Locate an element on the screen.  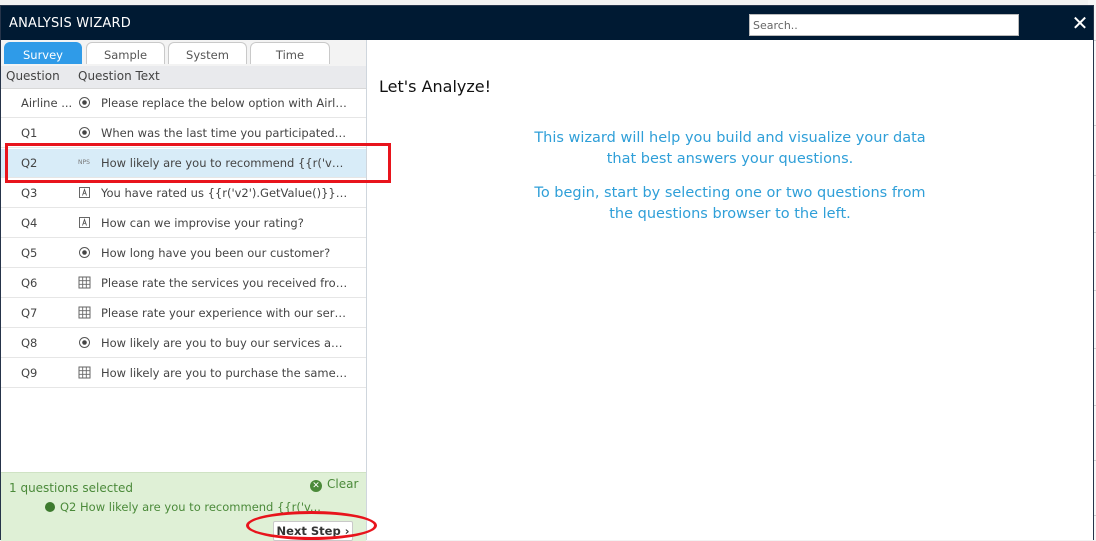
question-id: Q9 is located at coordinates (29, 373).